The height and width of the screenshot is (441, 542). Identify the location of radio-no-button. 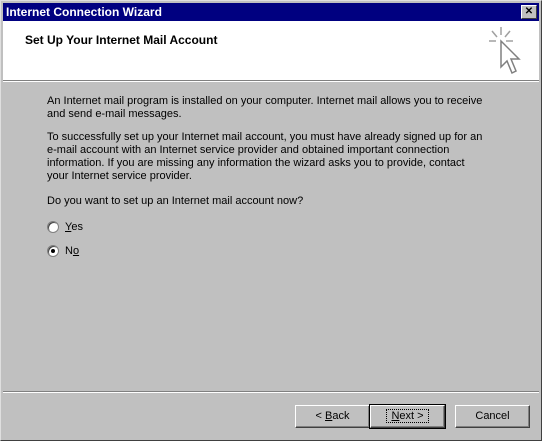
(53, 251).